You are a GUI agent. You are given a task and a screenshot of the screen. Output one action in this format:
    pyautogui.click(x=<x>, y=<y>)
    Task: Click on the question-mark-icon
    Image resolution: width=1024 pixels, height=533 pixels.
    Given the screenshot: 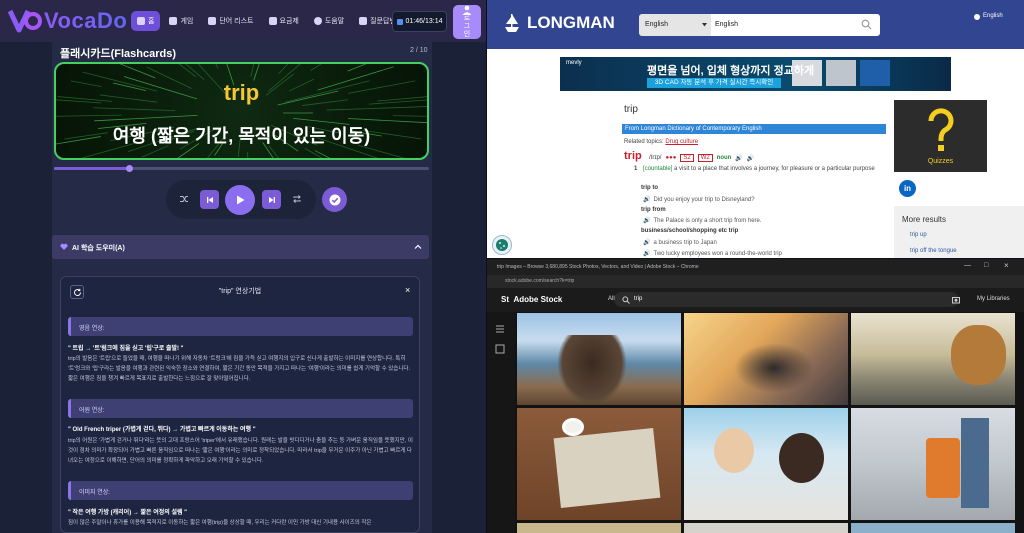 What is the action you would take?
    pyautogui.click(x=941, y=129)
    